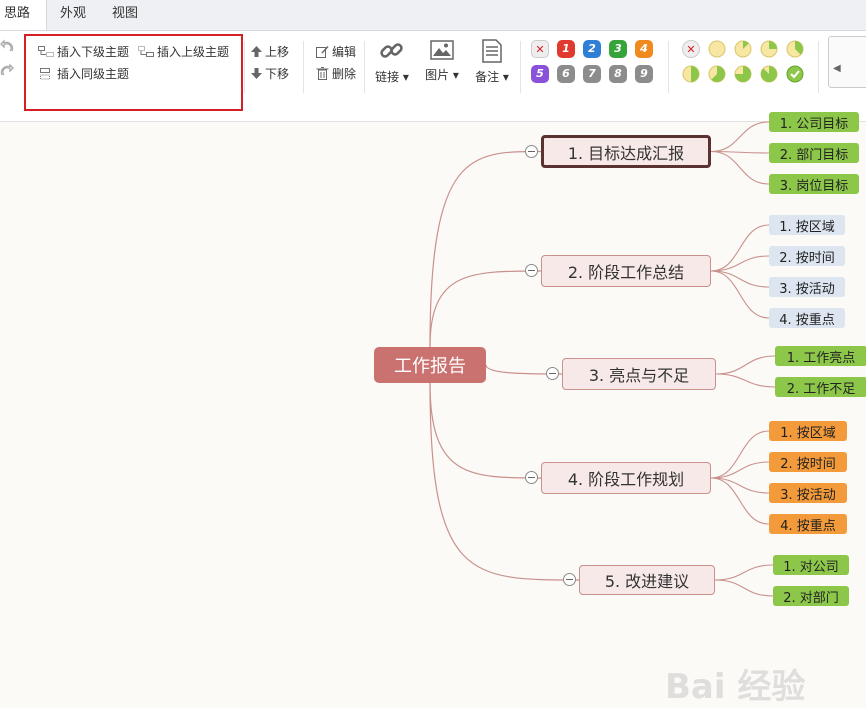  I want to click on progress-0-icon, so click(717, 49).